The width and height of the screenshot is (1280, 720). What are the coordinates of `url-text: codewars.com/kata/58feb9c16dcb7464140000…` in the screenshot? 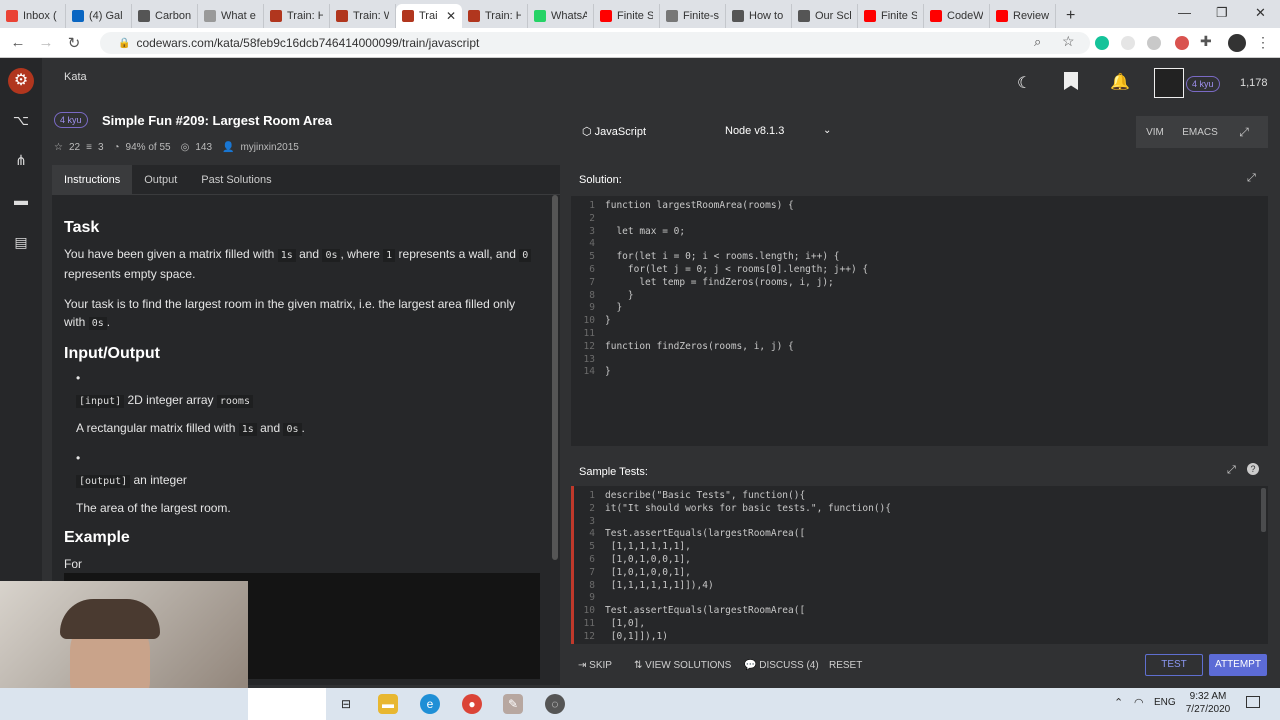 It's located at (308, 43).